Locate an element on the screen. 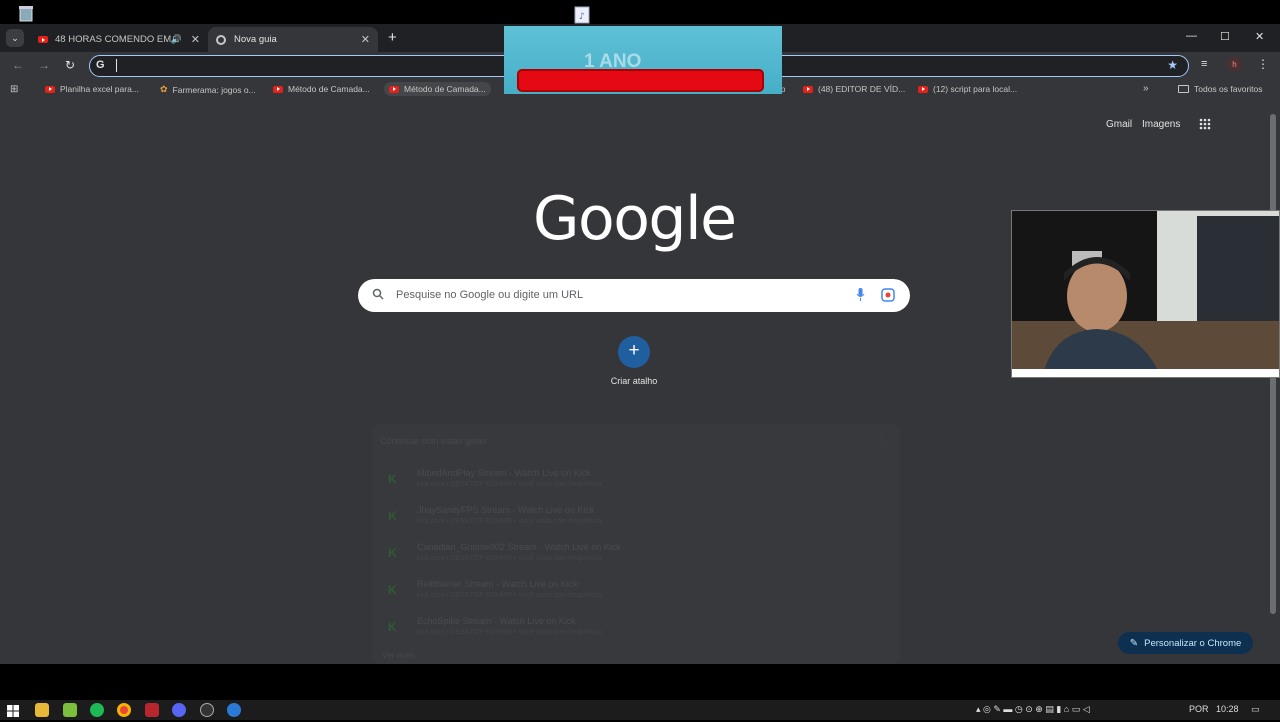 The height and width of the screenshot is (722, 1280). profile-avatar: h is located at coordinates (1234, 64).